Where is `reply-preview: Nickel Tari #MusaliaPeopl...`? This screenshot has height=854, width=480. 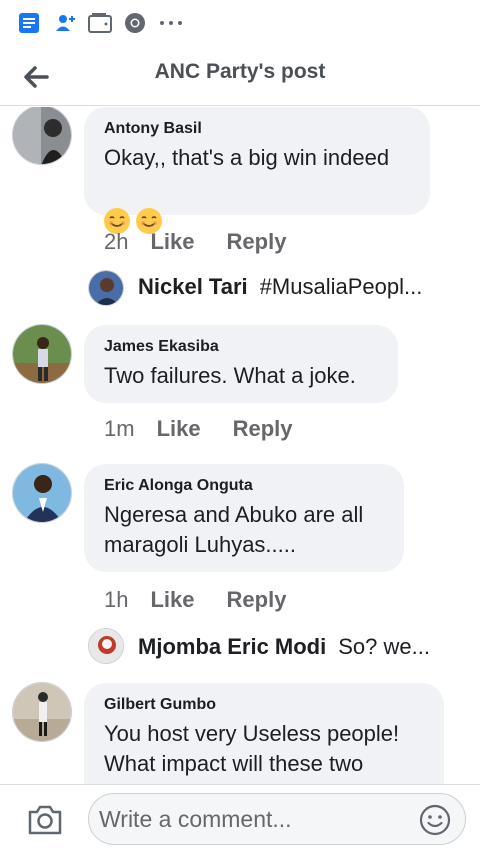 reply-preview: Nickel Tari #MusaliaPeopl... is located at coordinates (298, 287).